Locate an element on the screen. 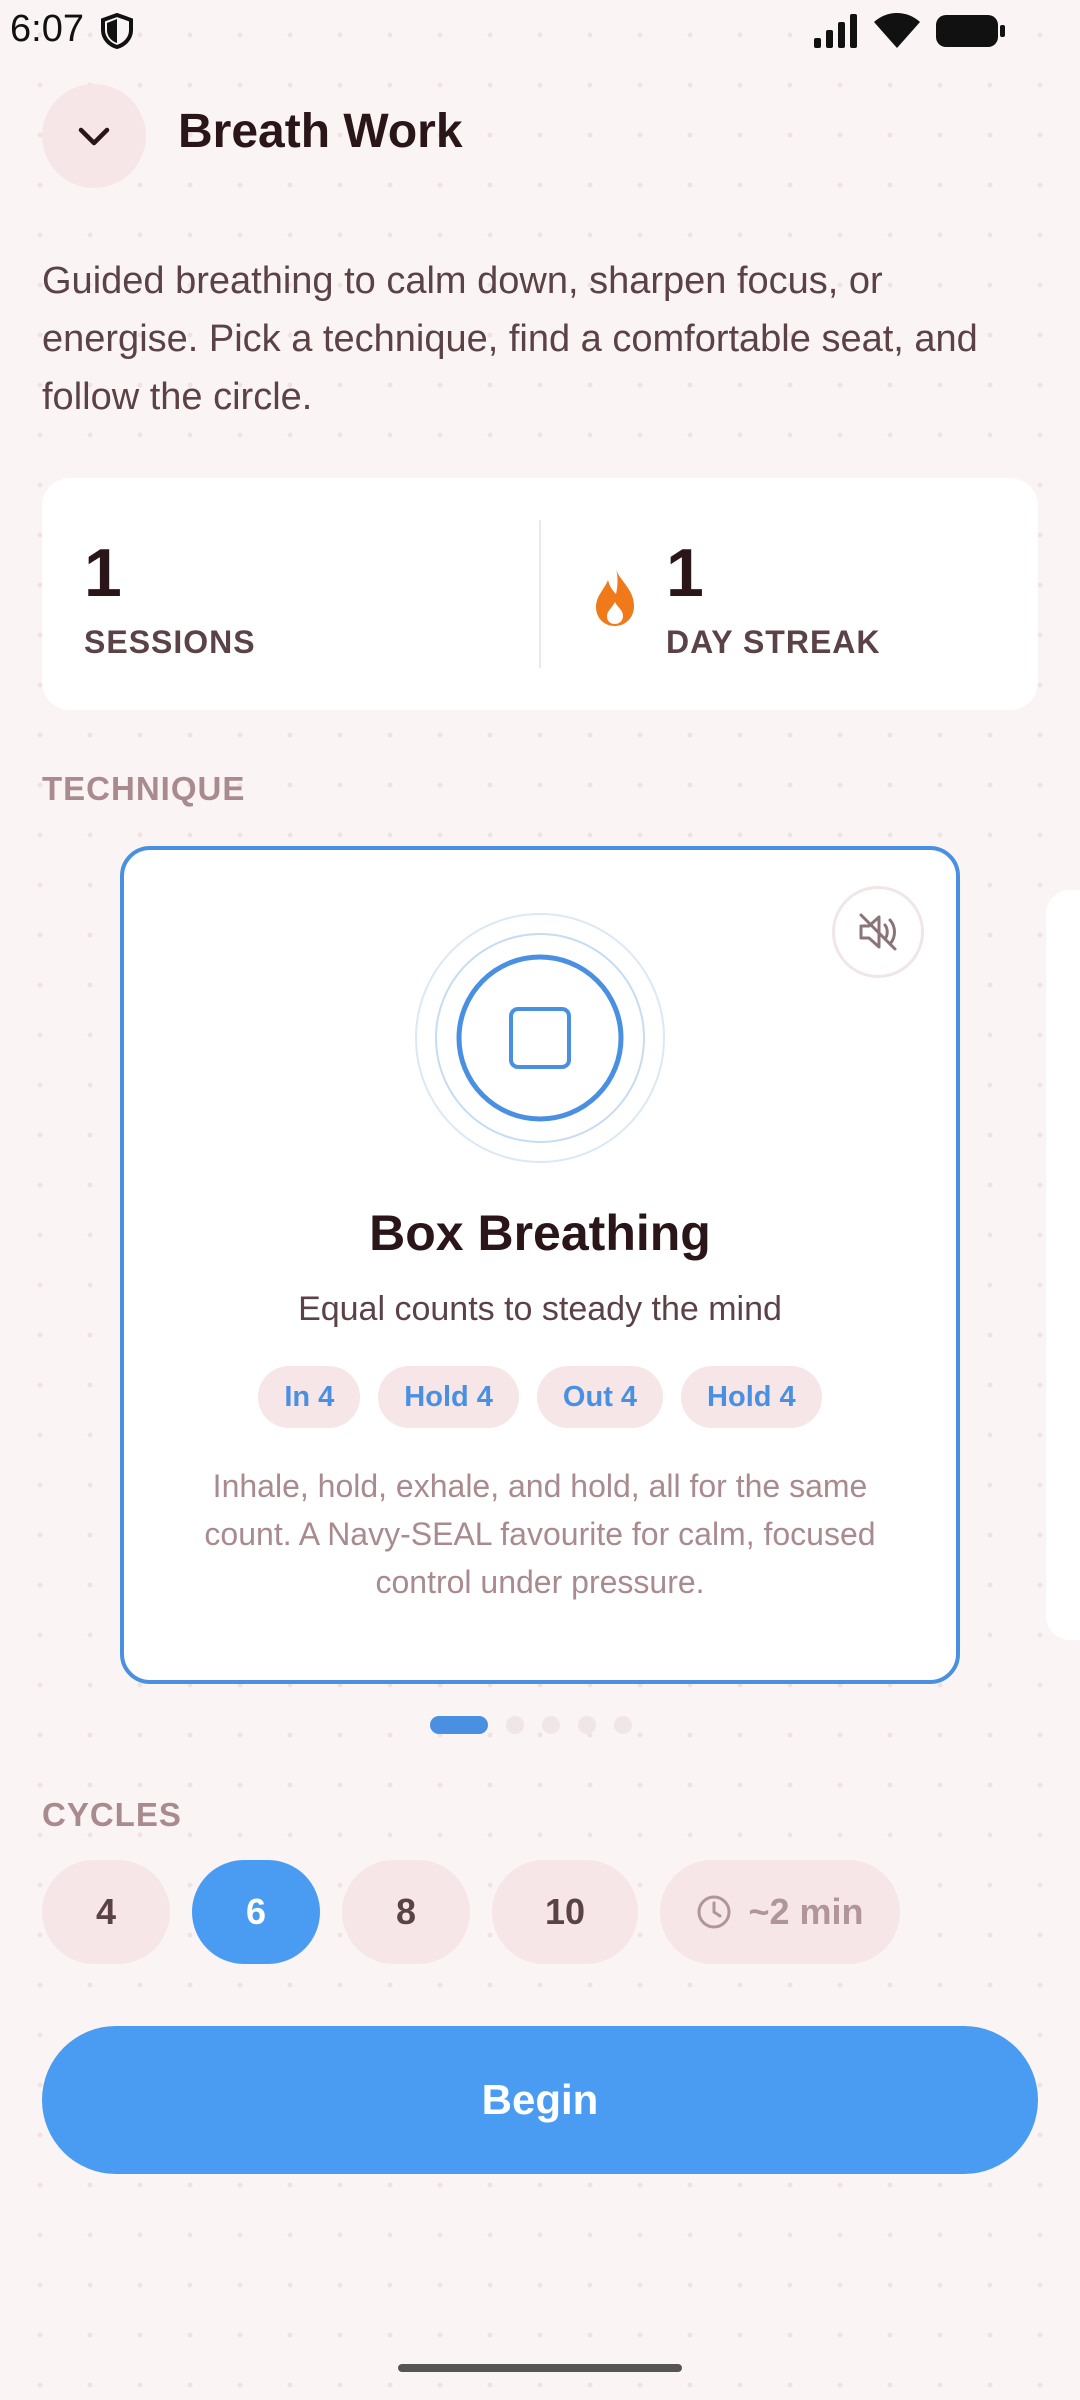 The width and height of the screenshot is (1080, 2400). square-icon is located at coordinates (540, 1038).